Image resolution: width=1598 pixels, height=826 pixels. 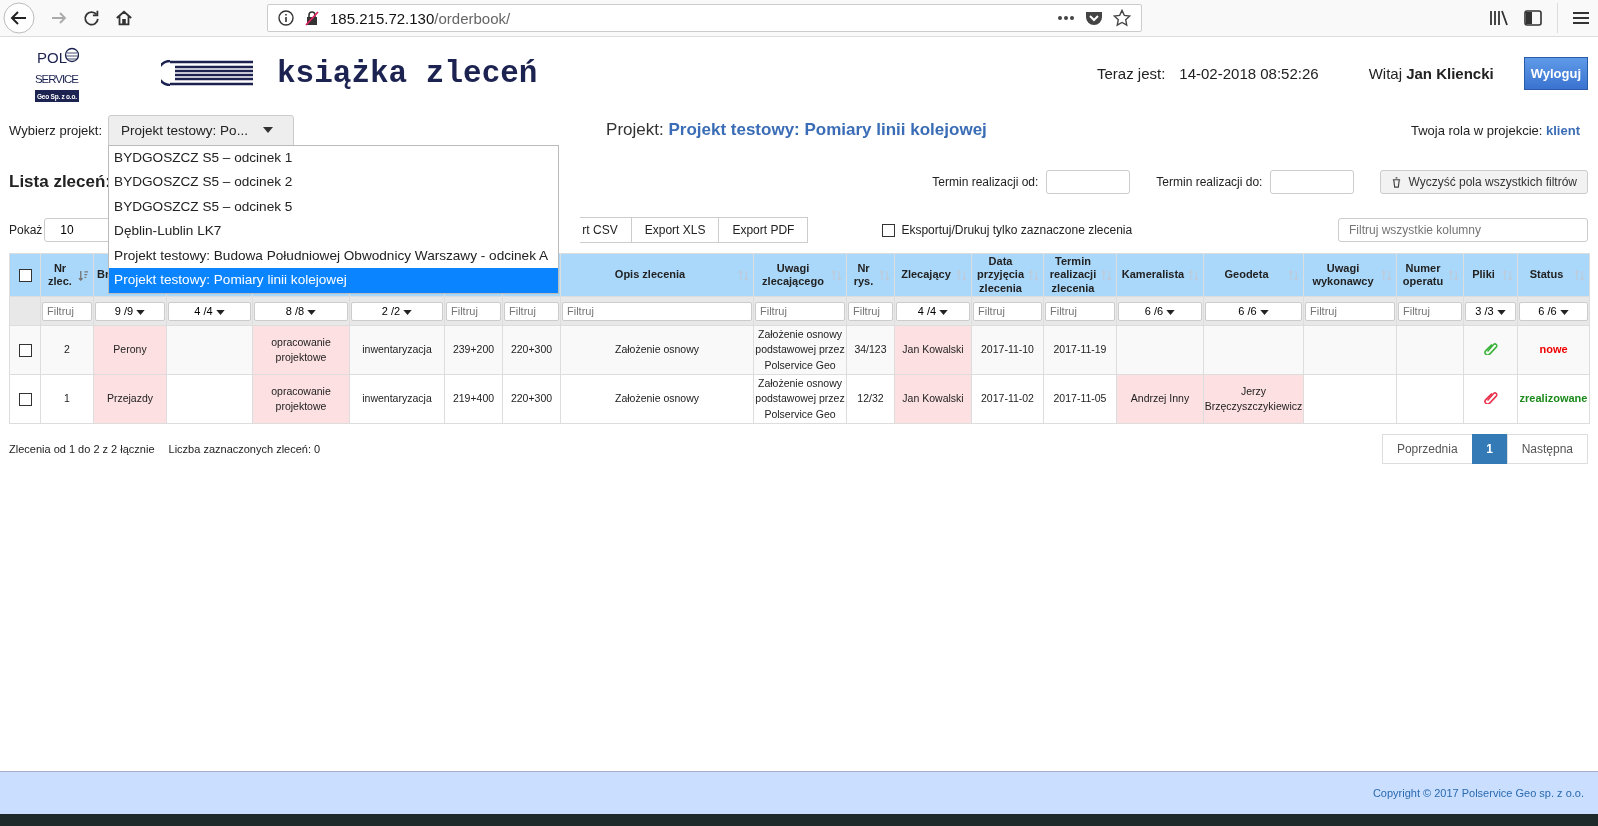 What do you see at coordinates (1553, 350) in the screenshot?
I see `table-cell: nowe` at bounding box center [1553, 350].